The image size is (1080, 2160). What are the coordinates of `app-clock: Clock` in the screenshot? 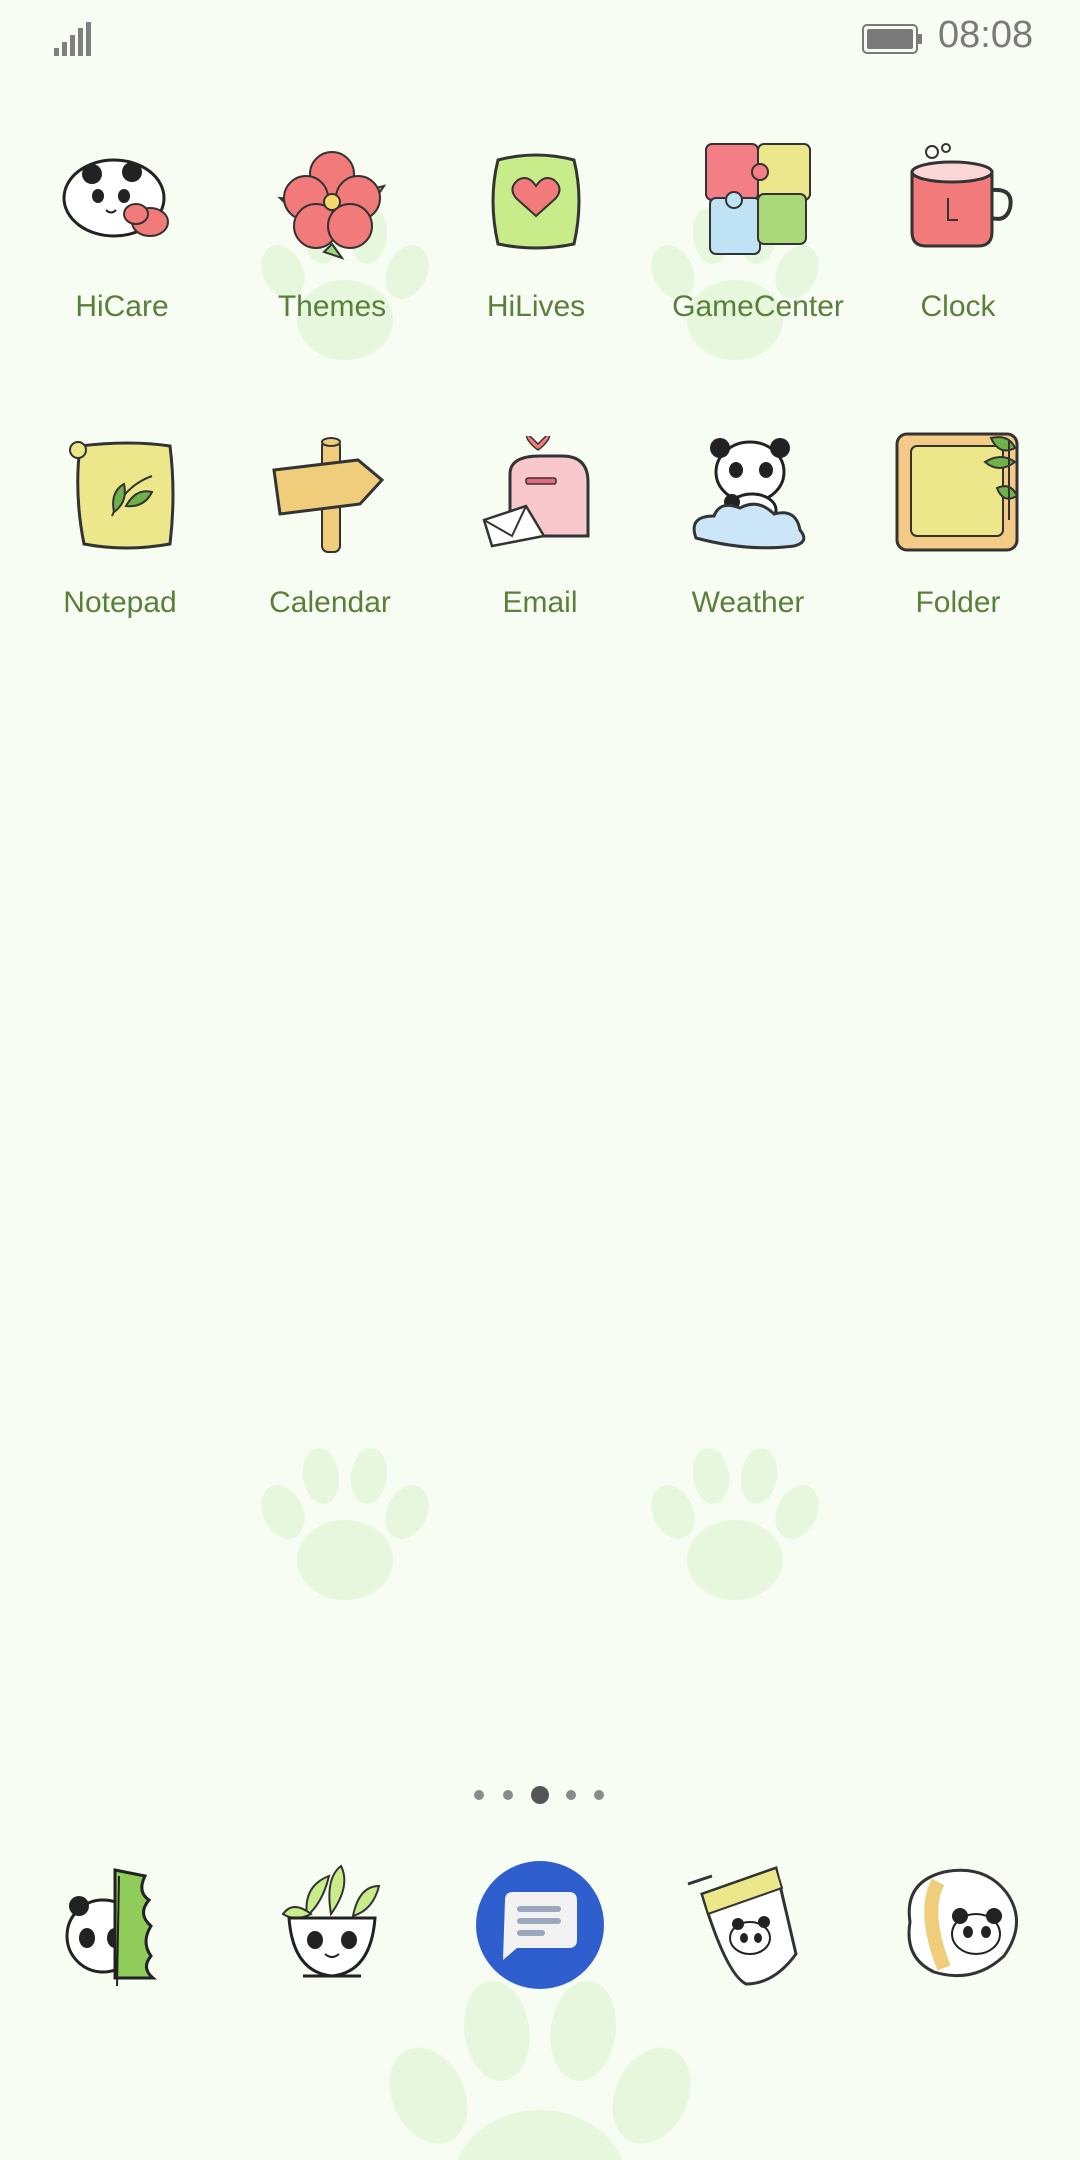 It's located at (958, 250).